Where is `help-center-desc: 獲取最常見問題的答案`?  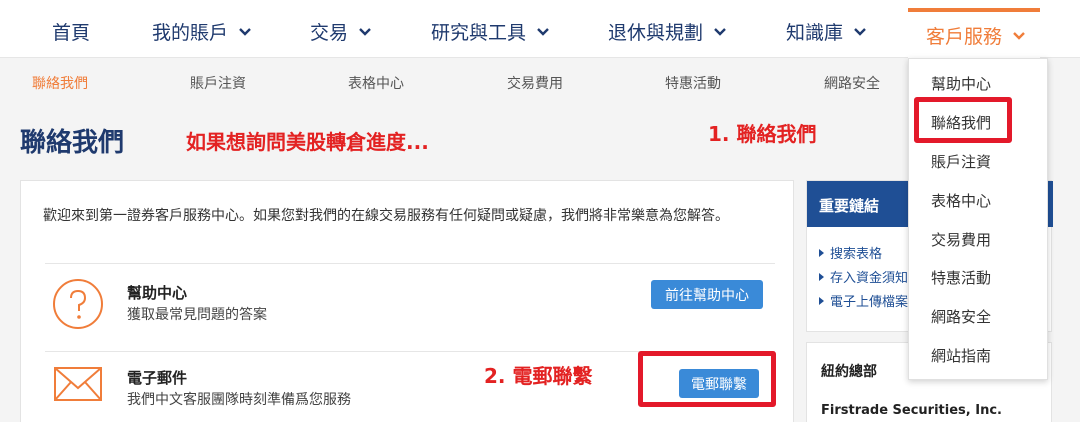 help-center-desc: 獲取最常見問題的答案 is located at coordinates (197, 315).